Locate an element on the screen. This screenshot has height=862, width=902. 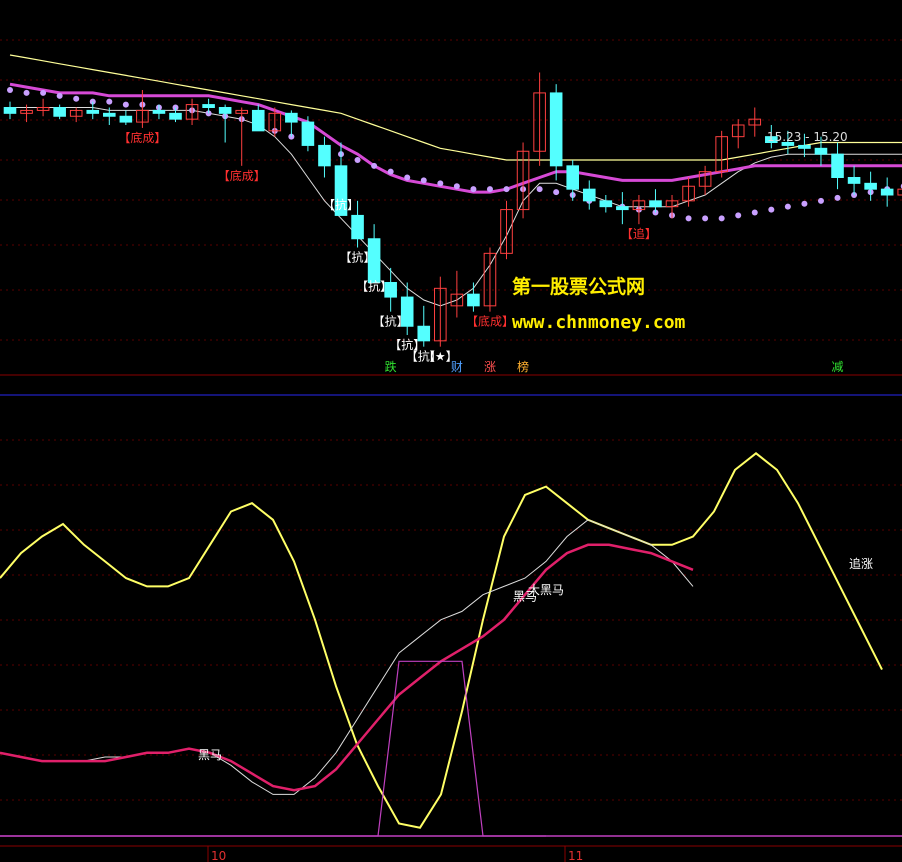
indicator-label: 追涨 is located at coordinates (861, 563).